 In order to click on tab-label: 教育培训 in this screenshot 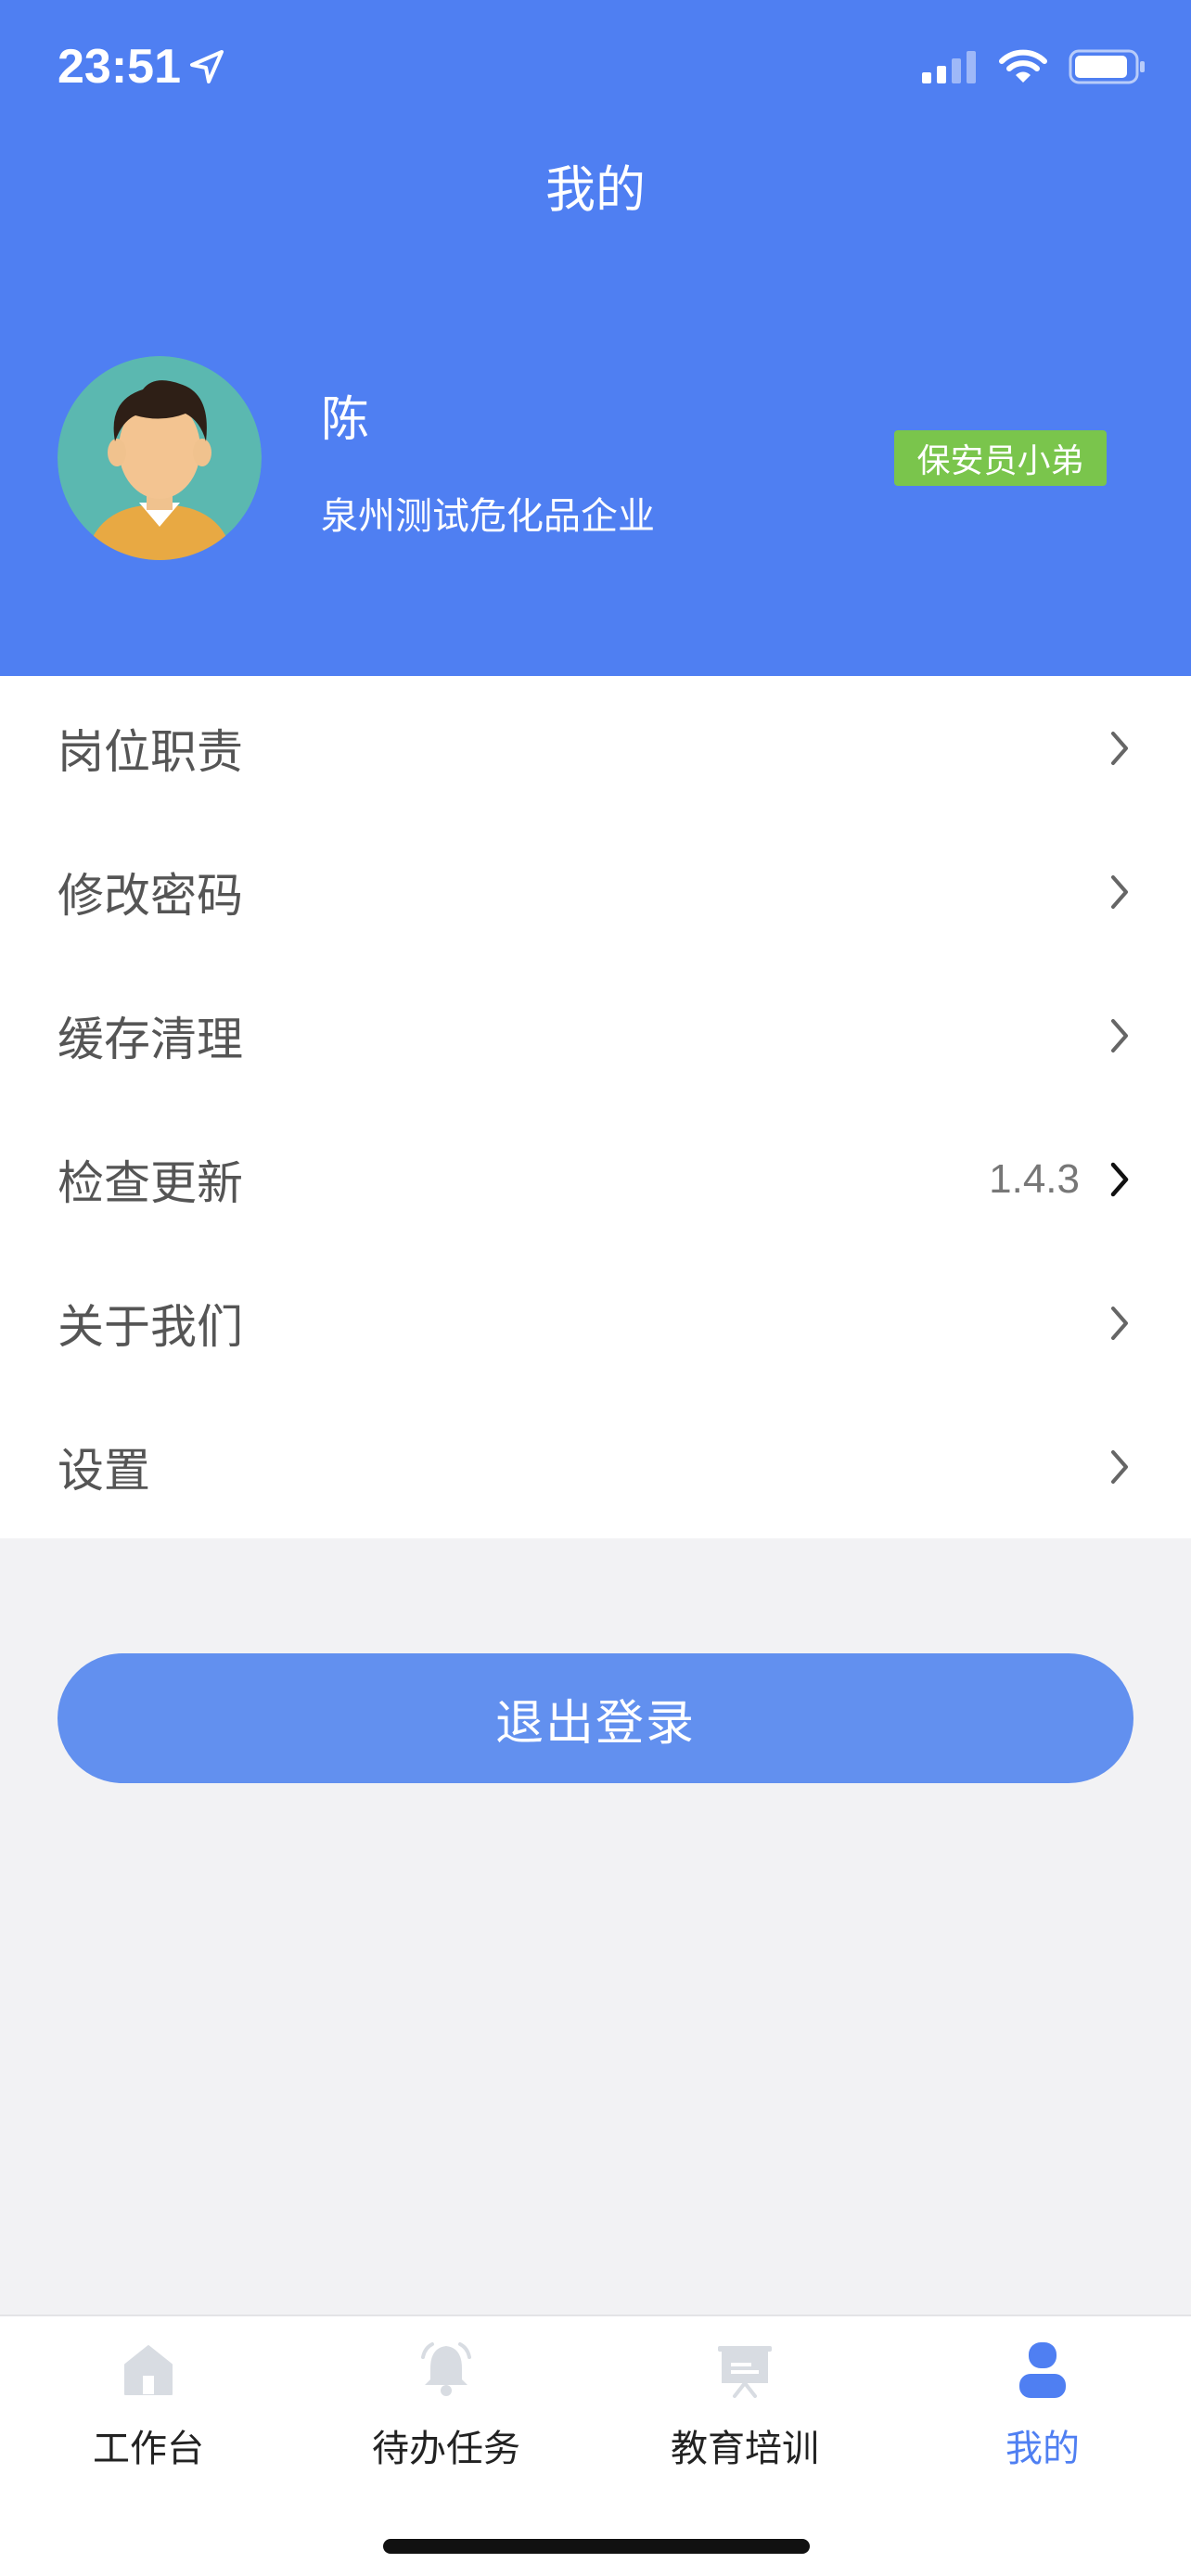, I will do `click(745, 2449)`.